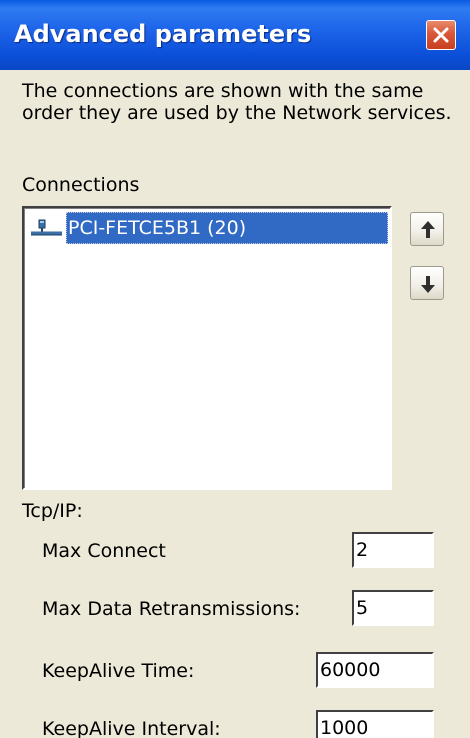  What do you see at coordinates (393, 608) in the screenshot?
I see `max-data-retransmissions-field` at bounding box center [393, 608].